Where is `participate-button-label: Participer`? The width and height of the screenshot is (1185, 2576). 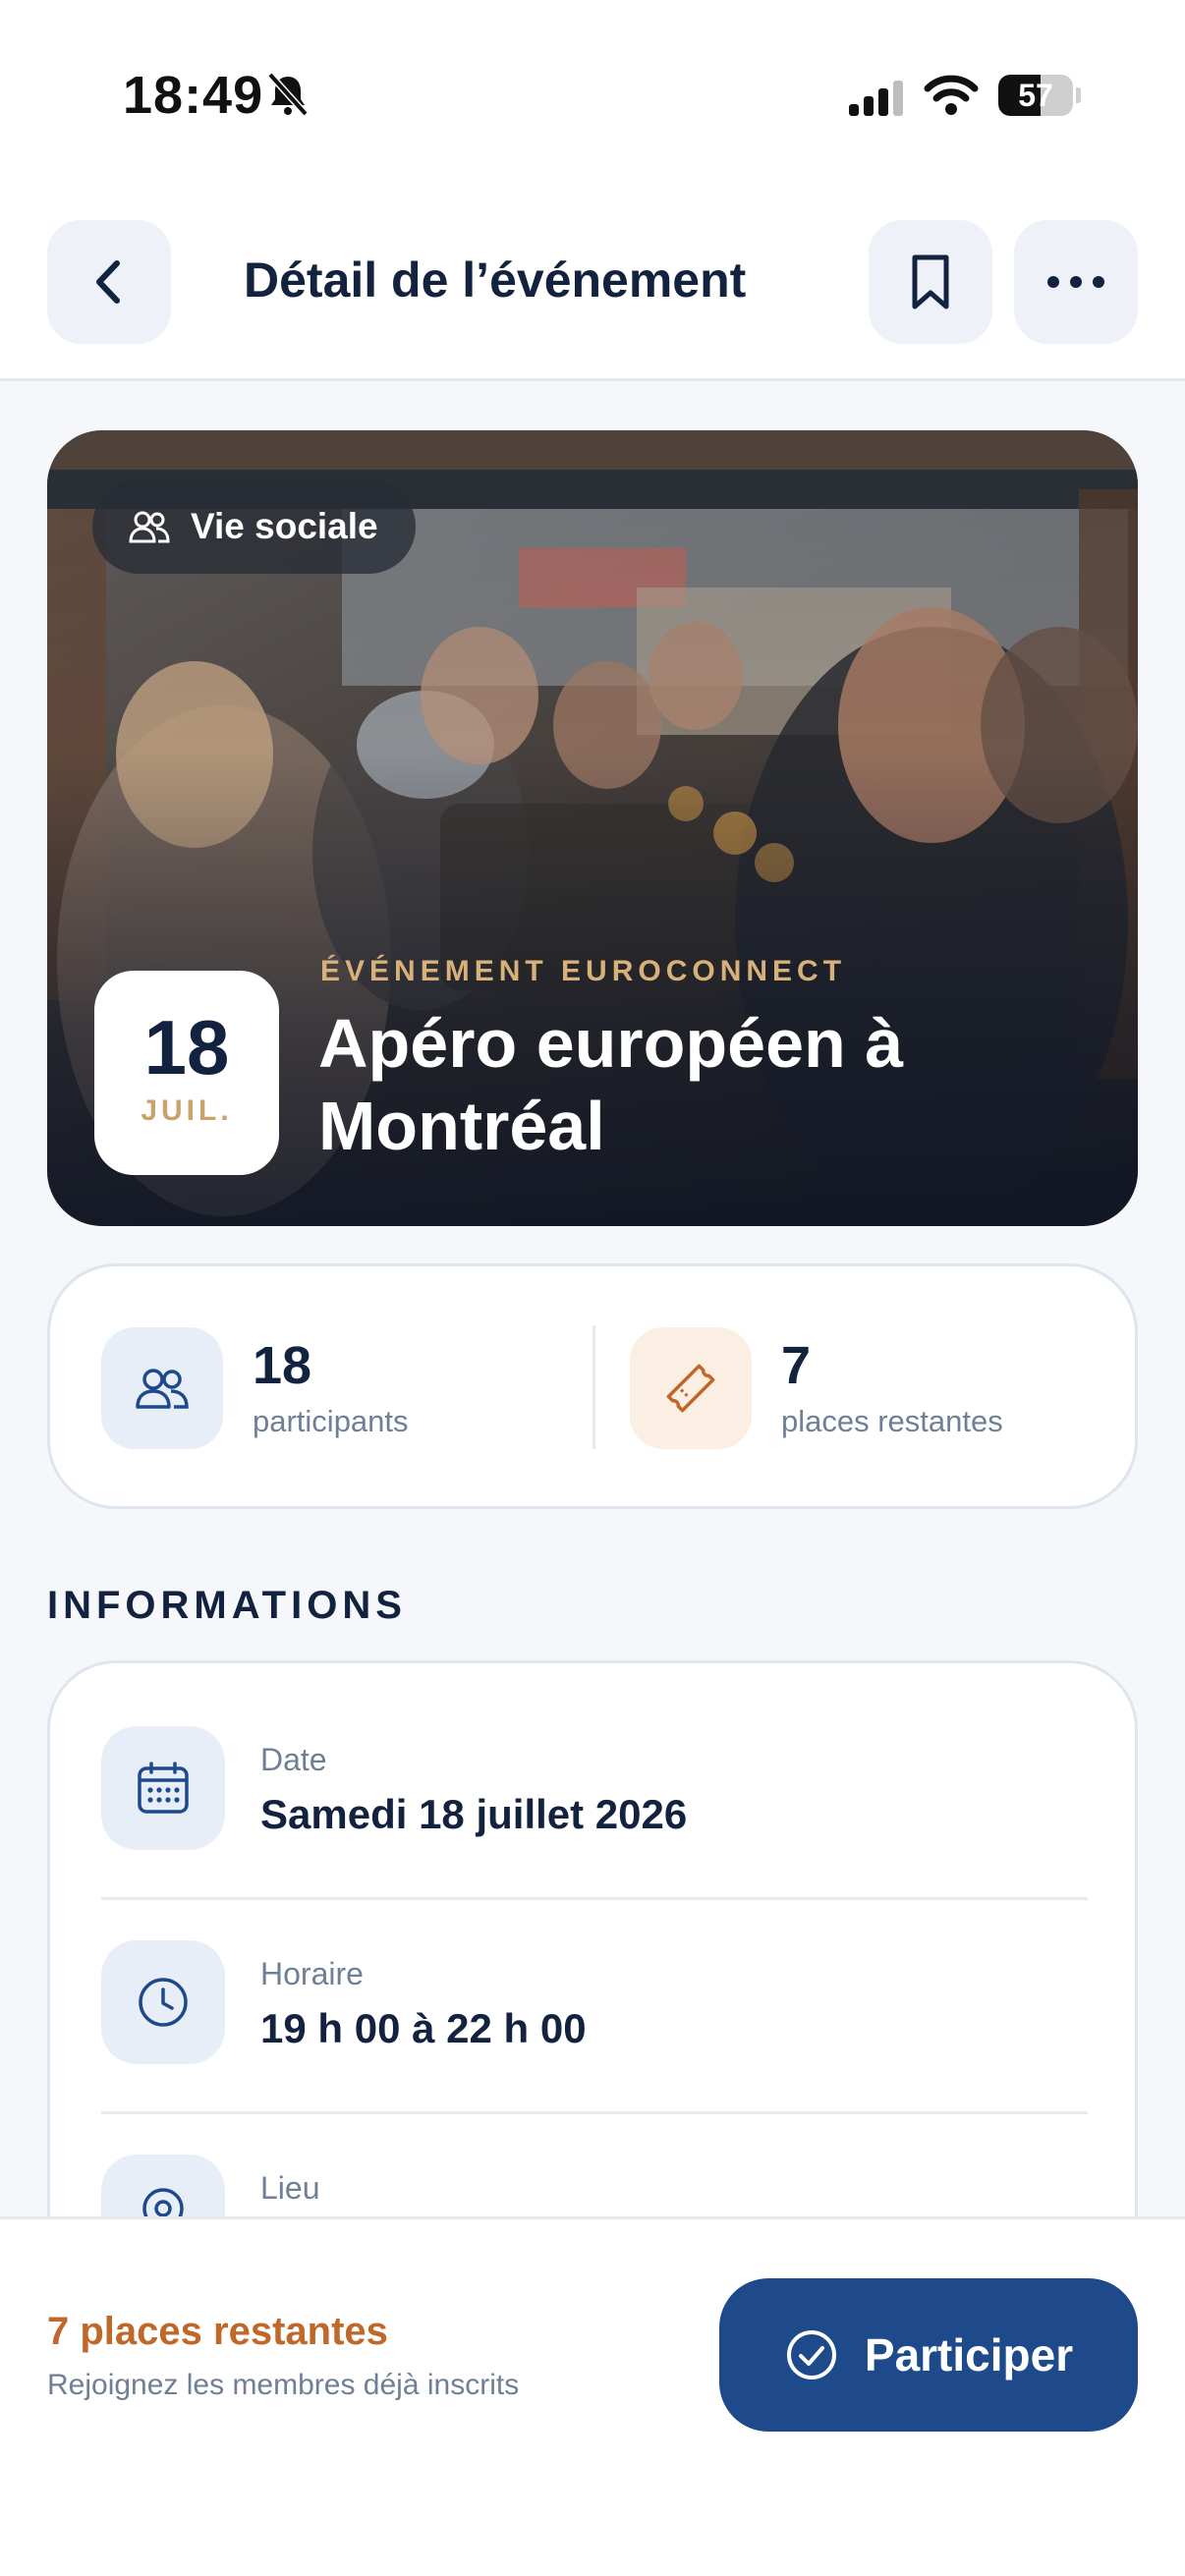
participate-button-label: Participer is located at coordinates (969, 2354).